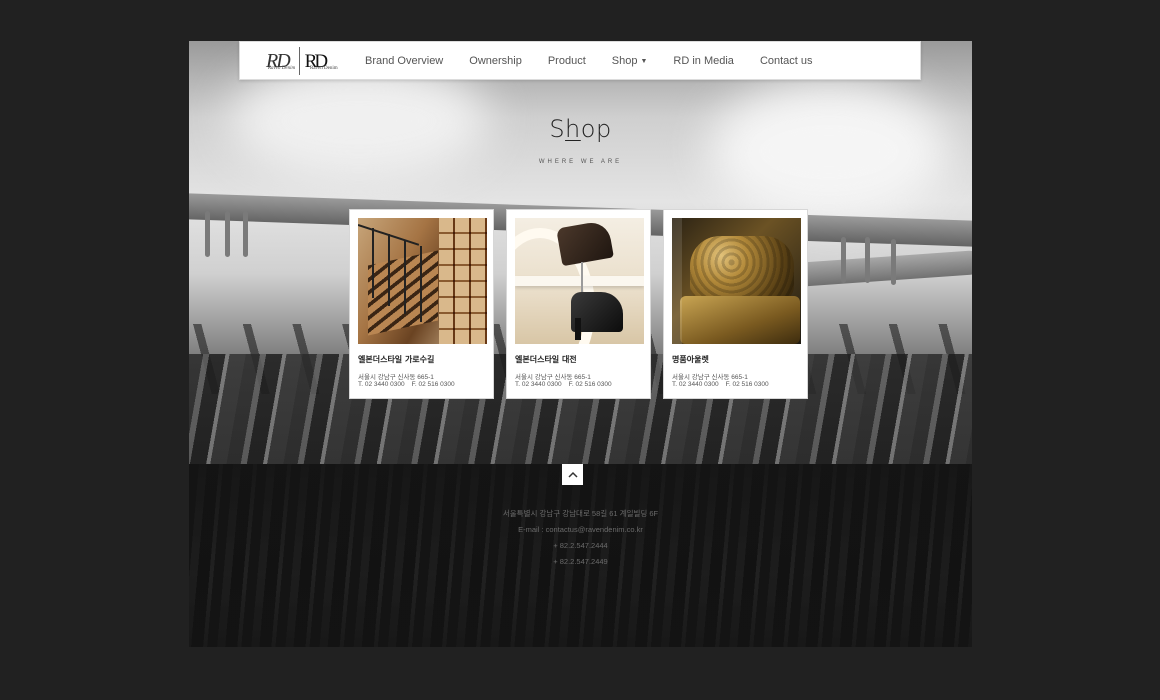  What do you see at coordinates (786, 61) in the screenshot?
I see `nav-contact-us: Contact us` at bounding box center [786, 61].